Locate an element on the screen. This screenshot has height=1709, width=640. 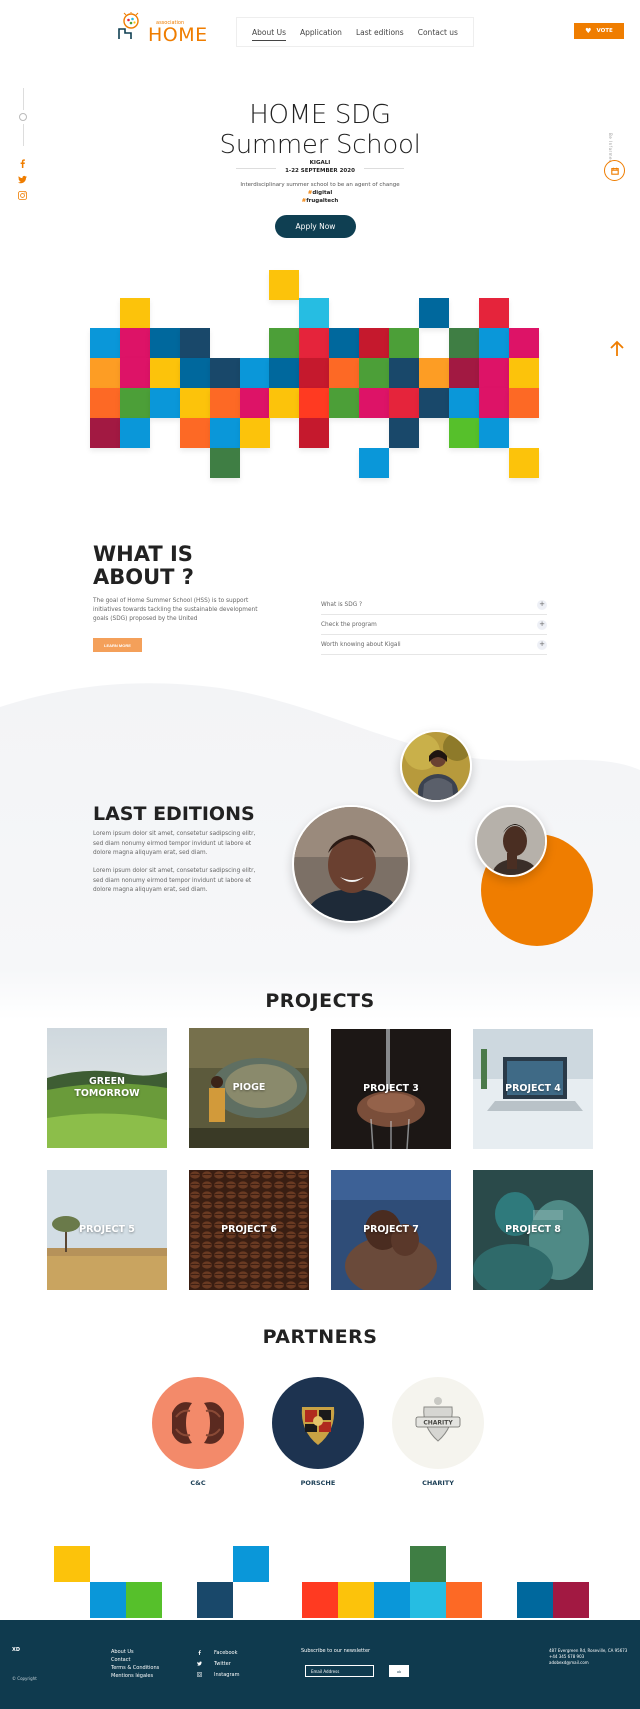
accordion-item-program: Check the program + is located at coordinates (434, 625).